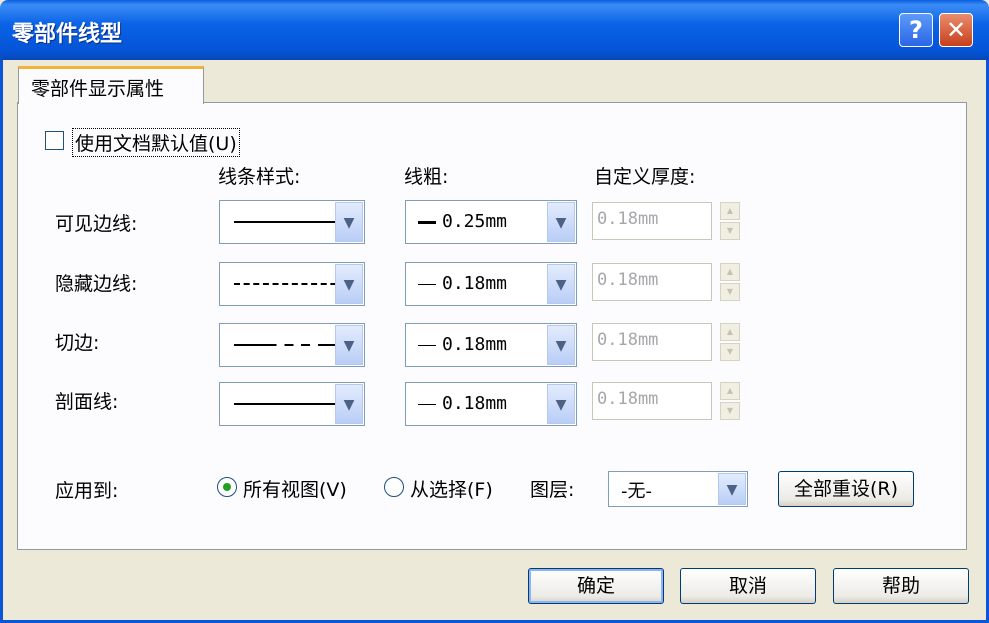  What do you see at coordinates (901, 586) in the screenshot?
I see `help-button: 帮助` at bounding box center [901, 586].